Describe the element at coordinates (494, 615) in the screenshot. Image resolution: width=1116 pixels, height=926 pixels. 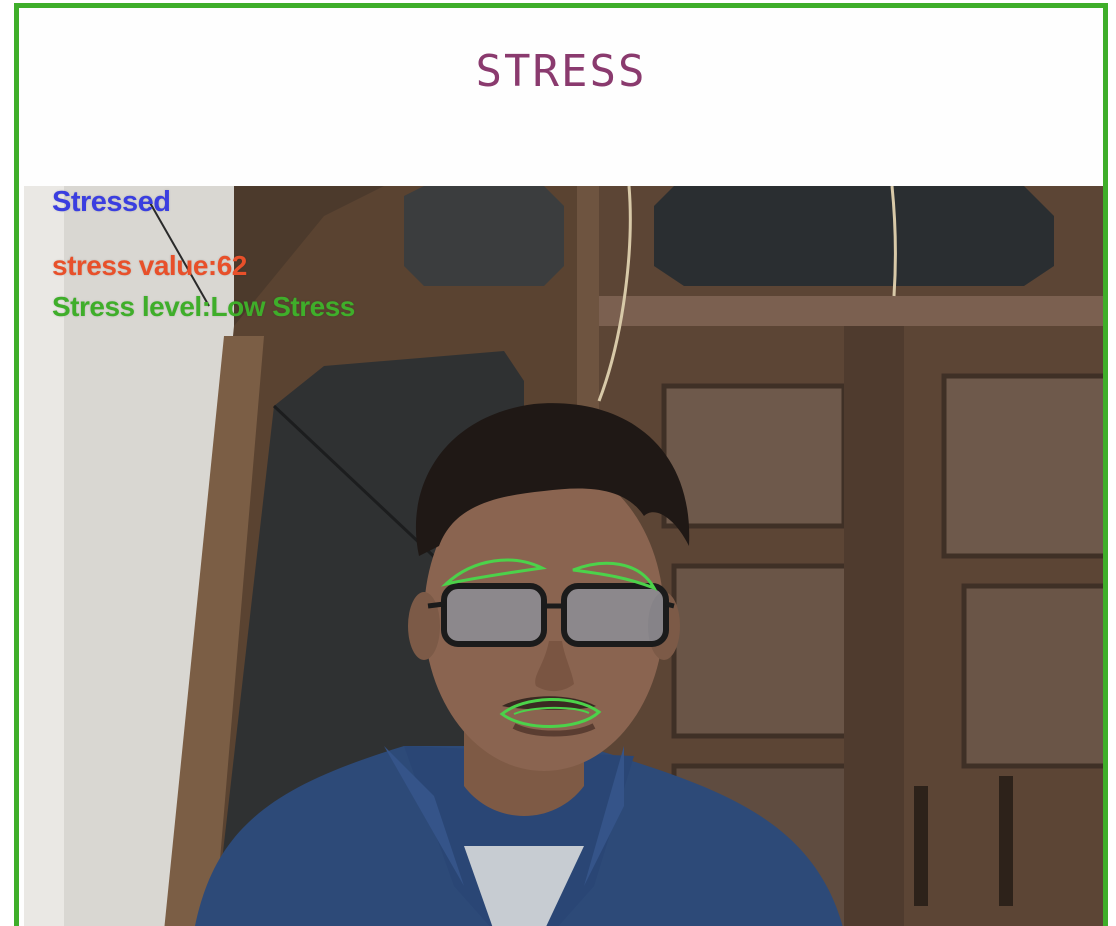
I see `glasses-left-lens` at that location.